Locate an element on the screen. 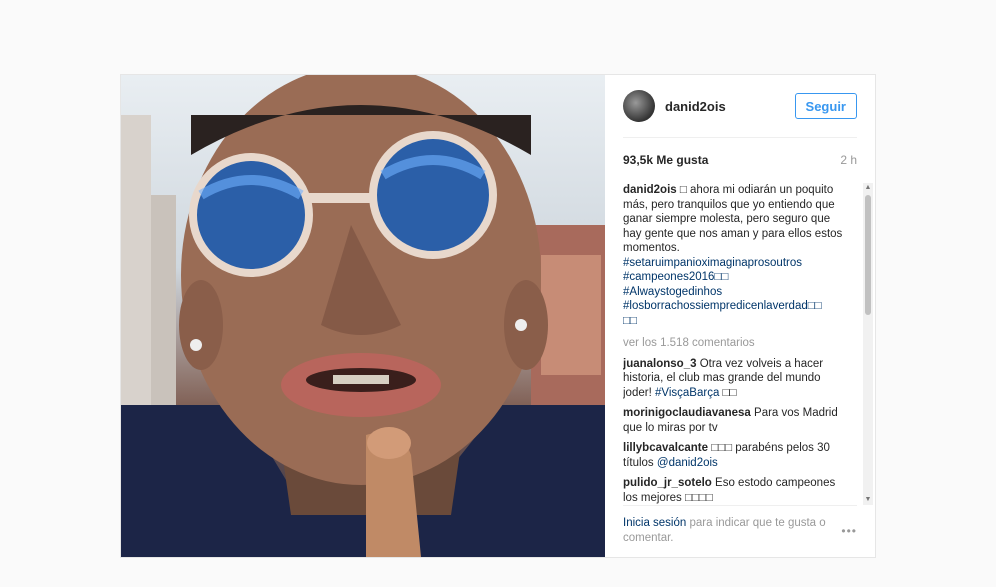 The width and height of the screenshot is (996, 587). comments-scrollbar: ▲ ▼ is located at coordinates (868, 344).